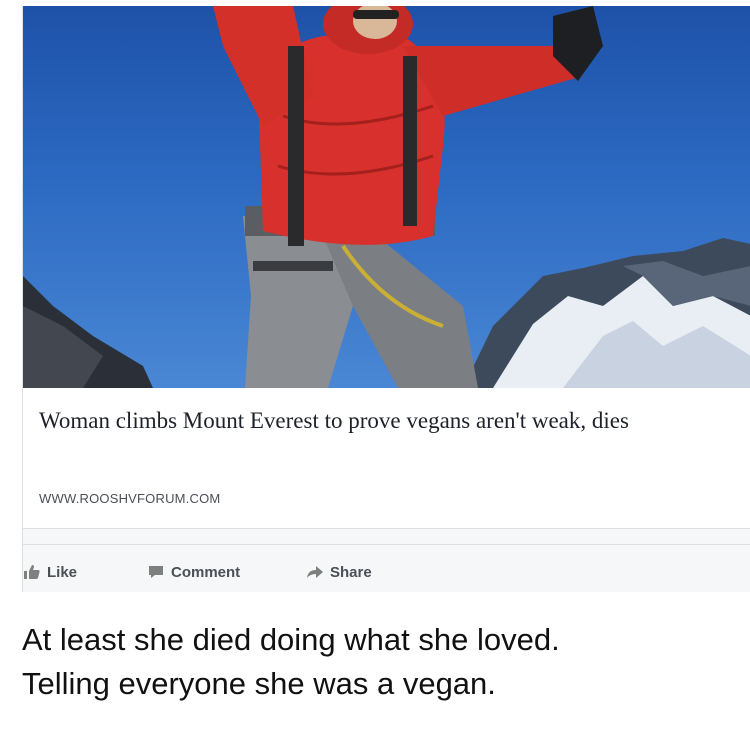 This screenshot has height=733, width=750. I want to click on share-button: Share, so click(339, 572).